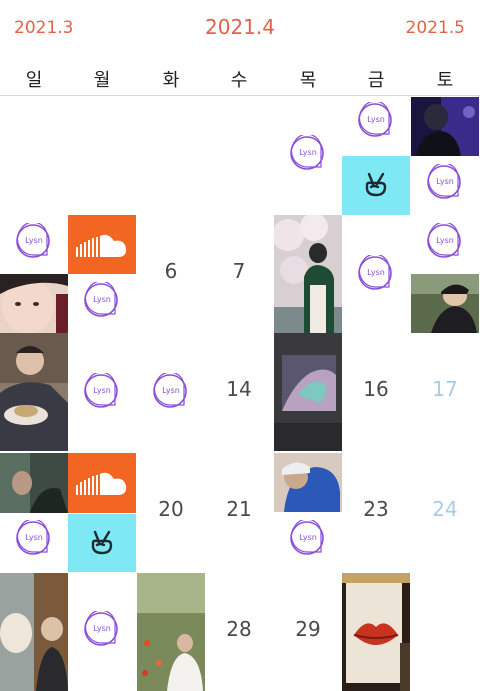 The height and width of the screenshot is (691, 480). I want to click on day-cell-wed-7: 7, so click(239, 274).